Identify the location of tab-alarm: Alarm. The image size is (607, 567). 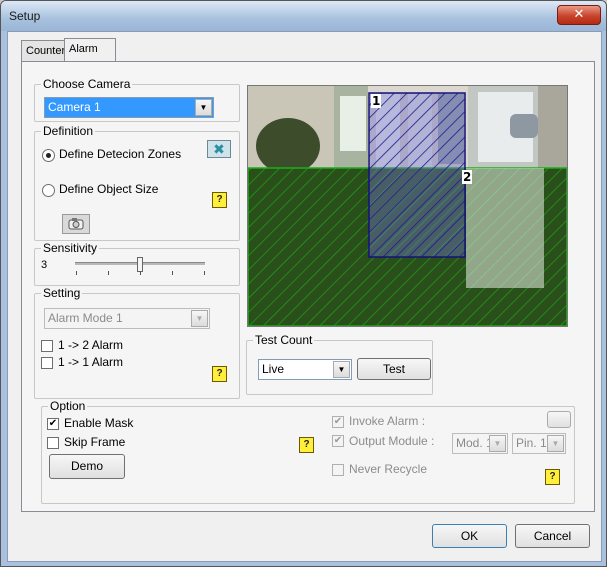
(90, 50).